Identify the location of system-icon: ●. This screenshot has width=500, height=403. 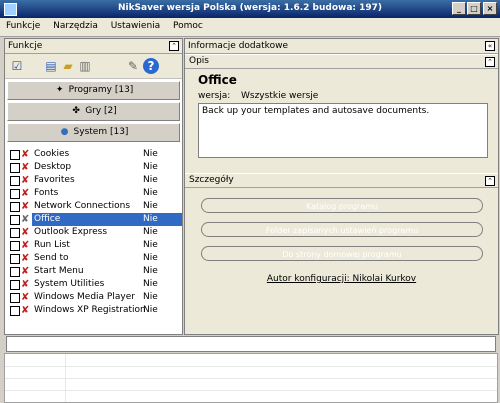
(64, 132).